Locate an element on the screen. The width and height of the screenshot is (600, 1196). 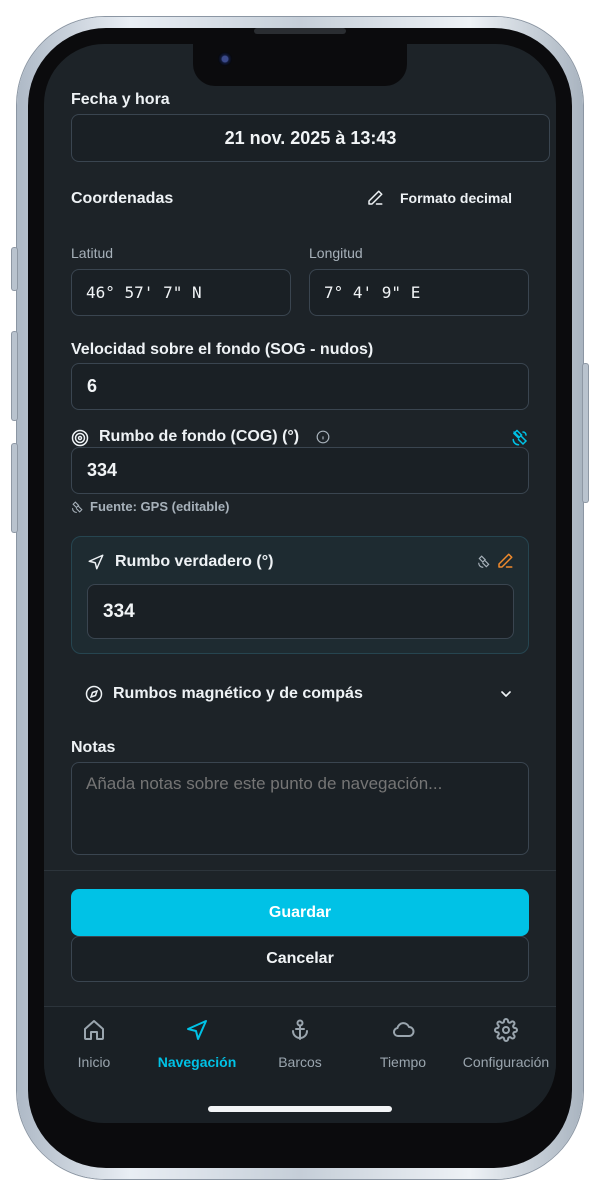
nav-label-barcos: Barcos is located at coordinates (300, 1062).